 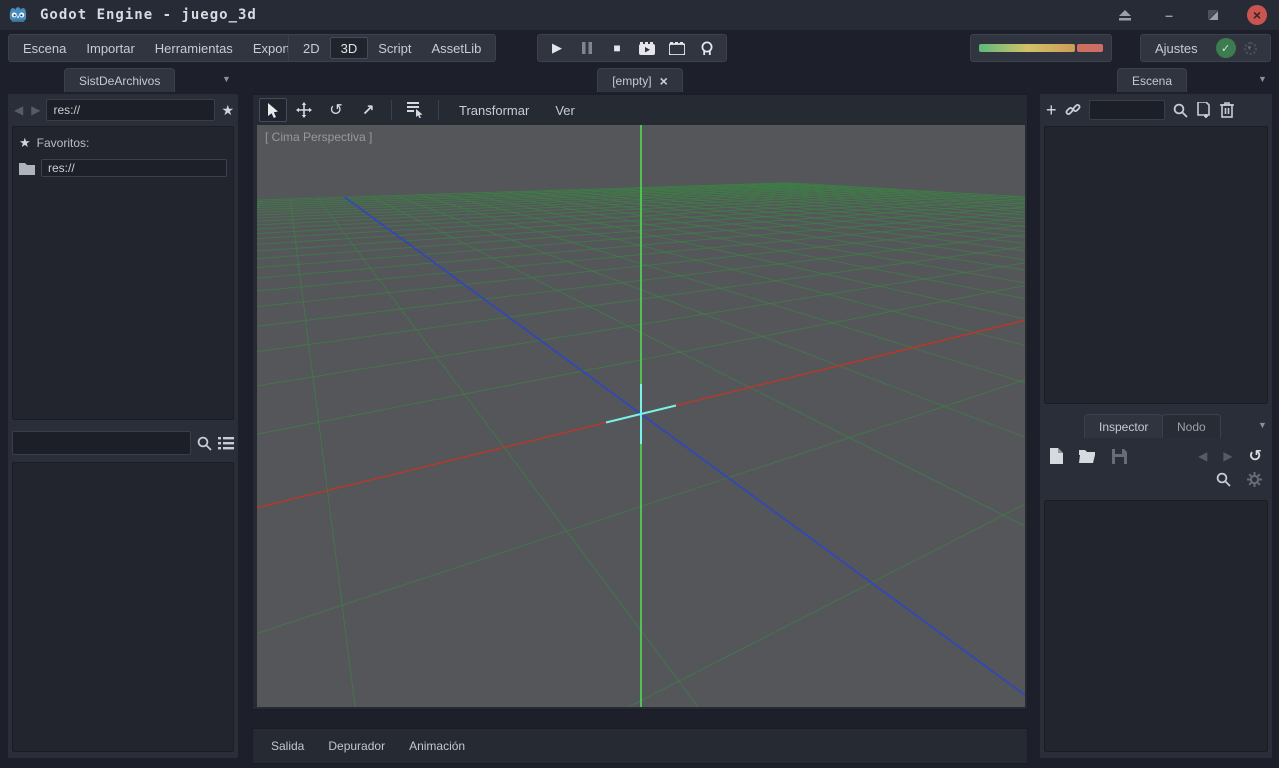 I want to click on inspector-tab-strip: Inspector Nodo ▼, so click(x=1156, y=425).